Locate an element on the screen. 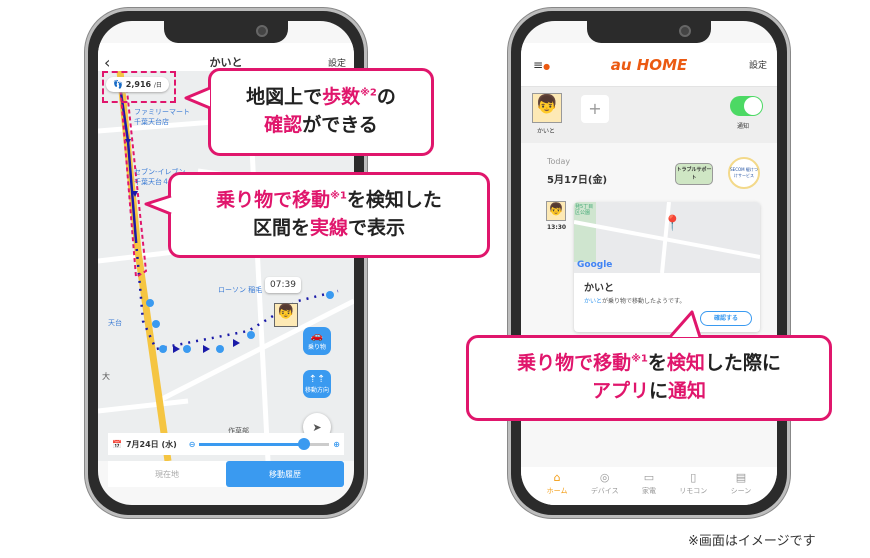  profile-name: かいと is located at coordinates (546, 131).